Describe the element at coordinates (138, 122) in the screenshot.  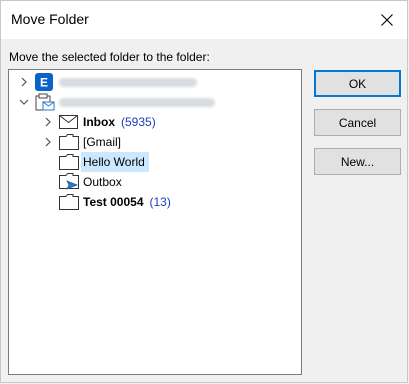
I see `inbox-count: (5935)` at that location.